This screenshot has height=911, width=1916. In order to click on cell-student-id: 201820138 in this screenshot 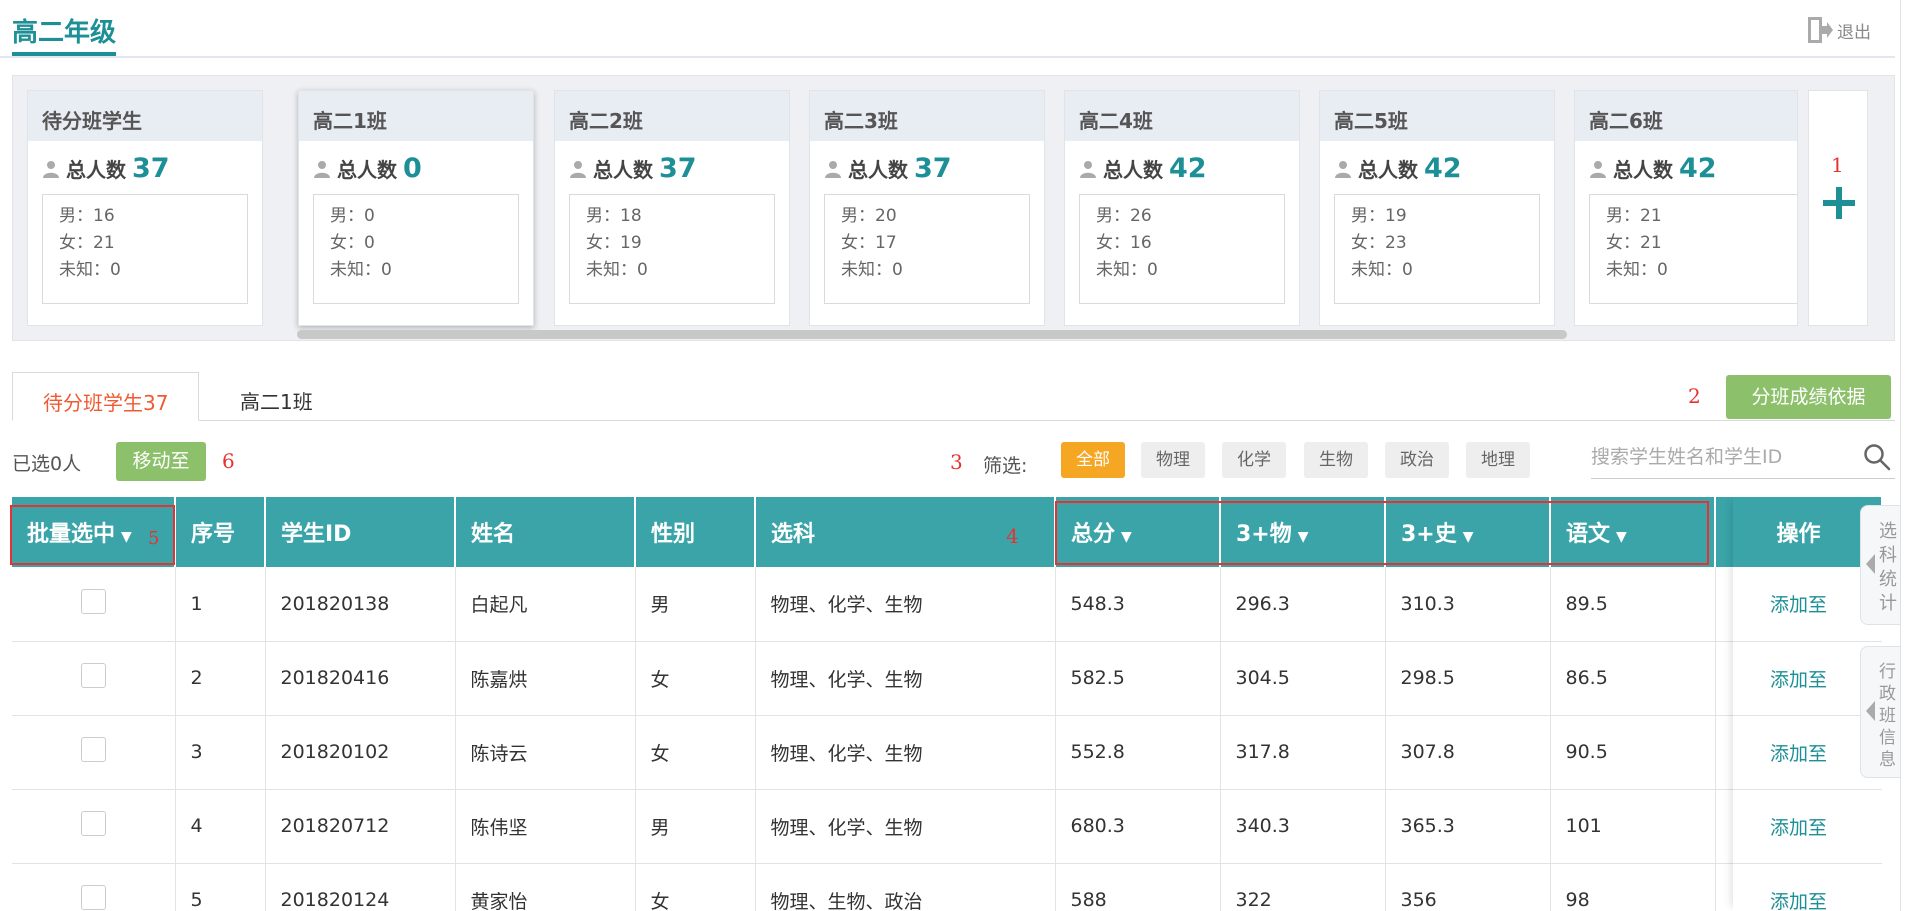, I will do `click(360, 604)`.